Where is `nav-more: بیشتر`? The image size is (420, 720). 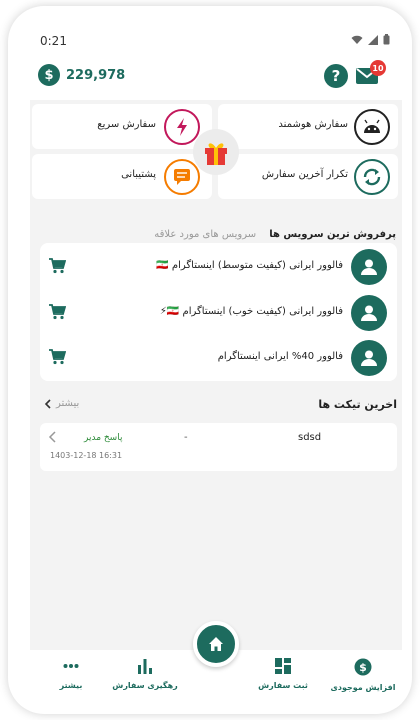
nav-more: بیشتر is located at coordinates (71, 674).